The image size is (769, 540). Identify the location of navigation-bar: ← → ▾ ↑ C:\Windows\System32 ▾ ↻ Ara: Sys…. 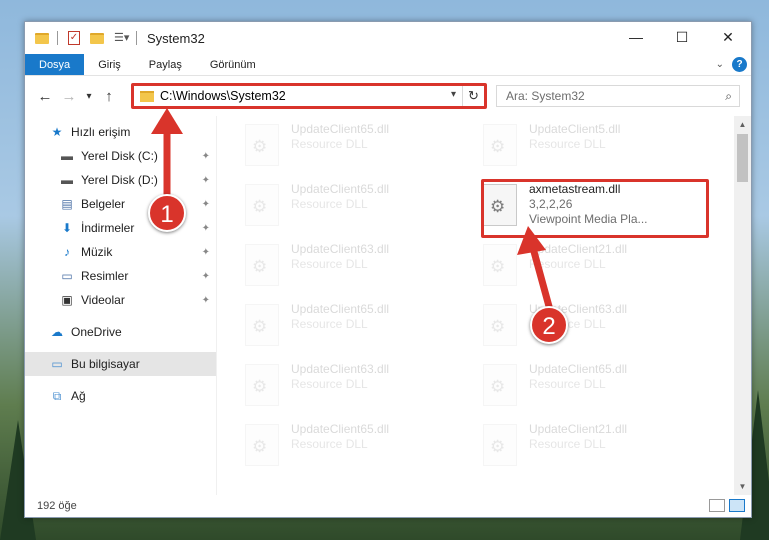
(388, 96).